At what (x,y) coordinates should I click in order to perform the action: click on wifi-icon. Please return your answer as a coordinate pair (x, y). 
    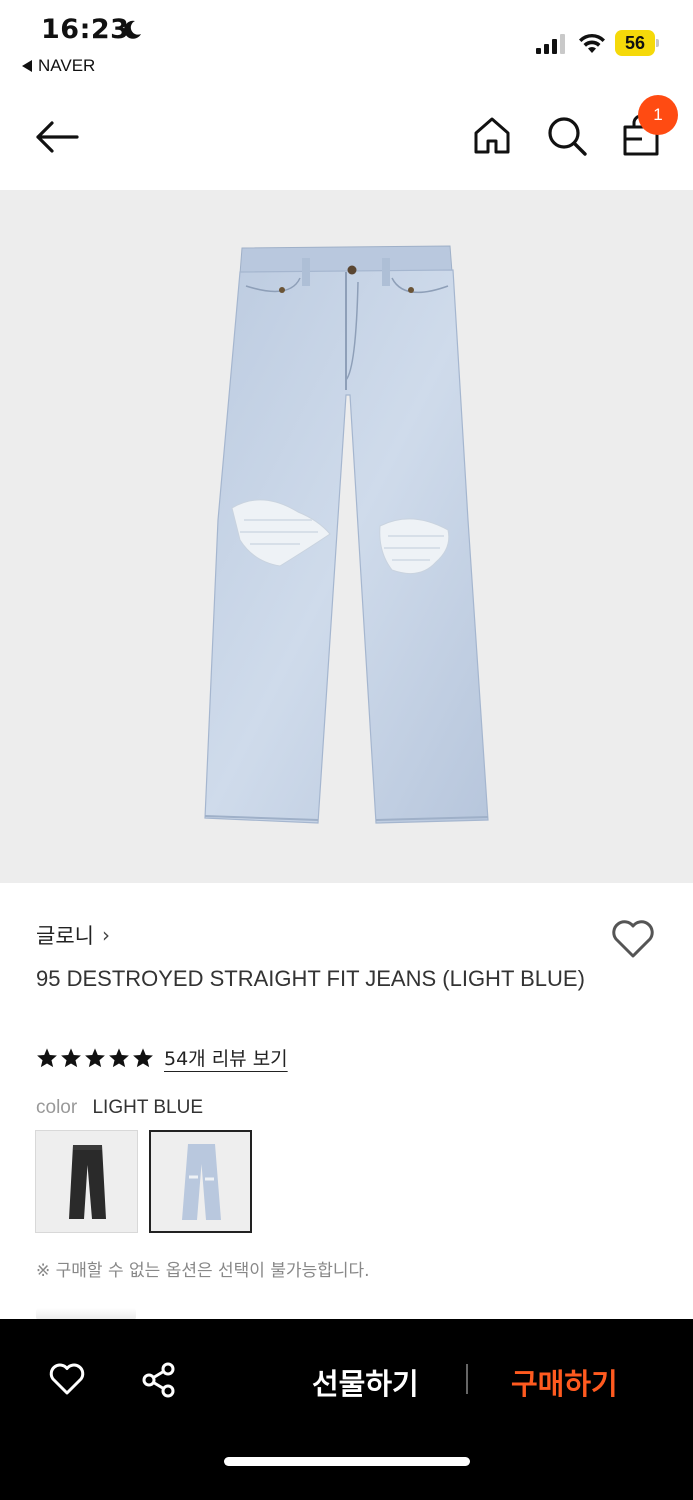
    Looking at the image, I should click on (592, 43).